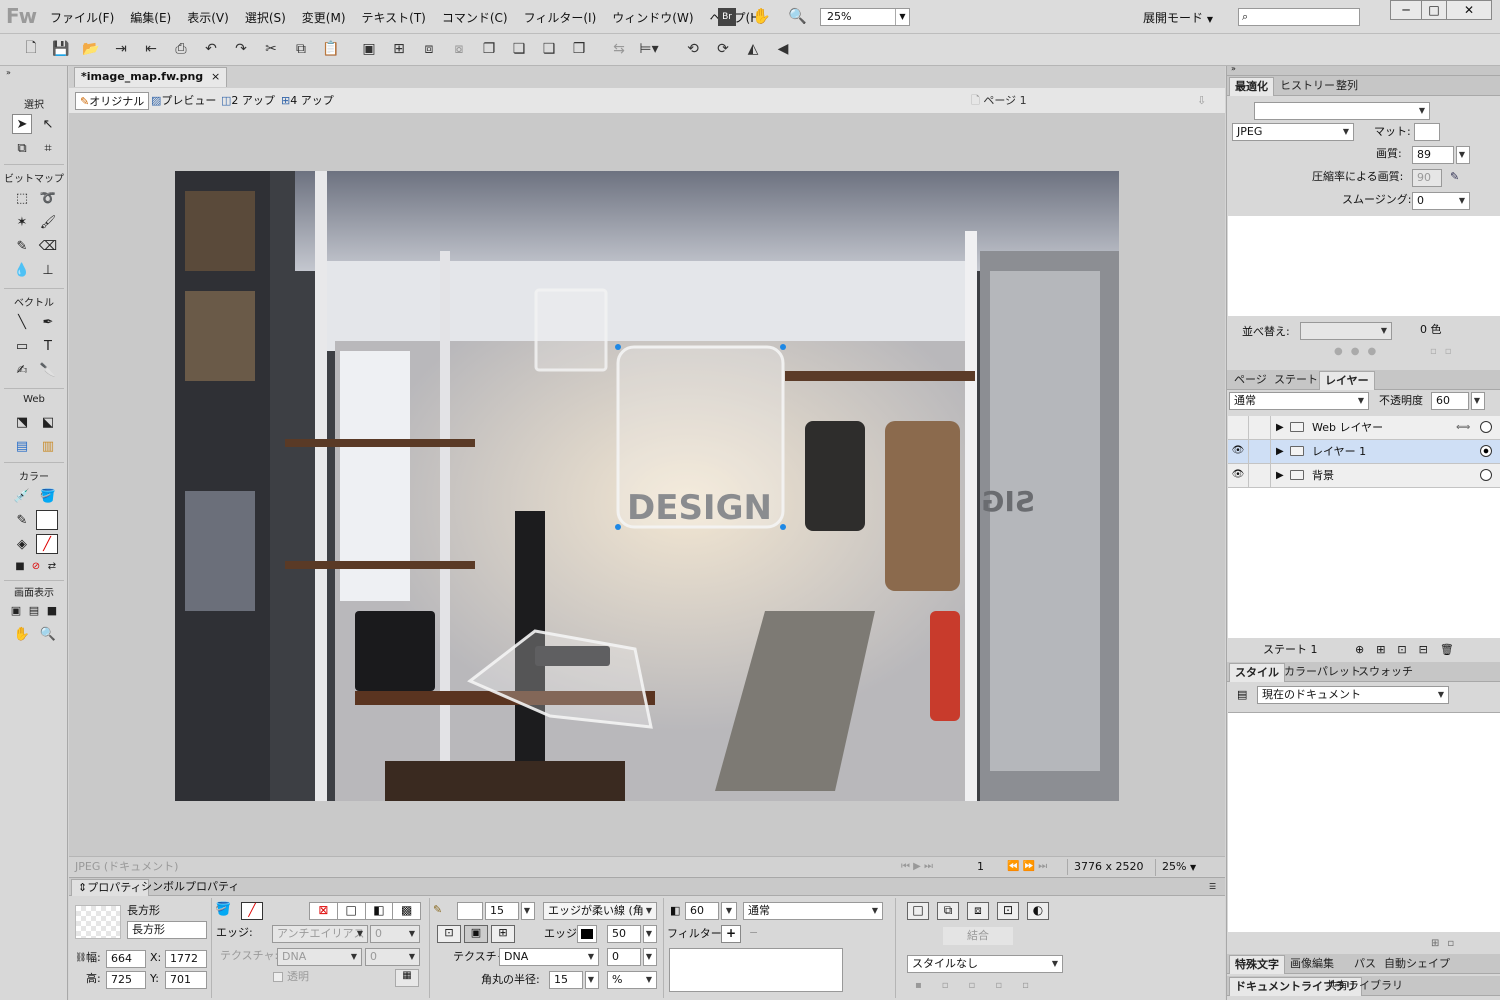  Describe the element at coordinates (22, 124) in the screenshot. I see `pointer-tool-icon: ➤` at that location.